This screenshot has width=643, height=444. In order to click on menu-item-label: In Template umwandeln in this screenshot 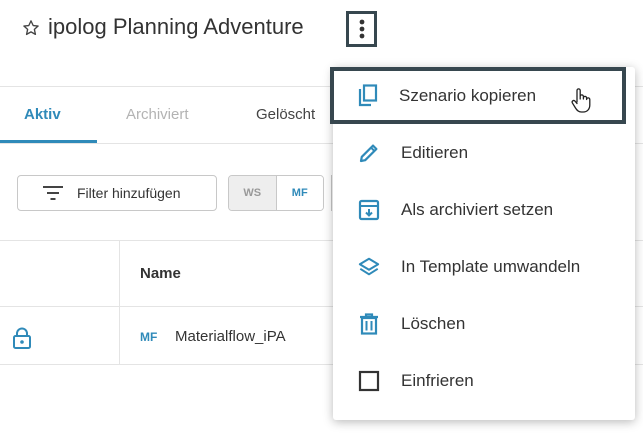, I will do `click(491, 266)`.